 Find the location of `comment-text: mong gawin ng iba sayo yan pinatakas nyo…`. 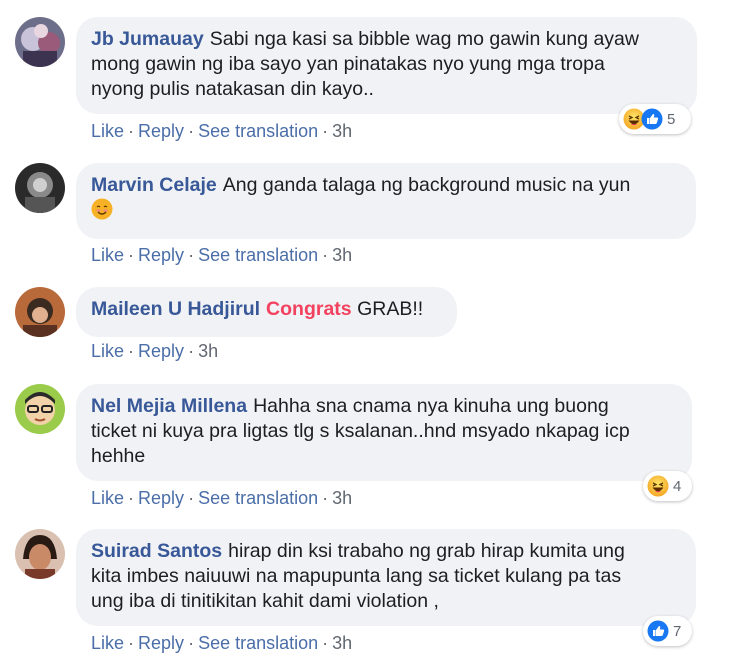

comment-text: mong gawin ng iba sayo yan pinatakas nyo… is located at coordinates (348, 64).